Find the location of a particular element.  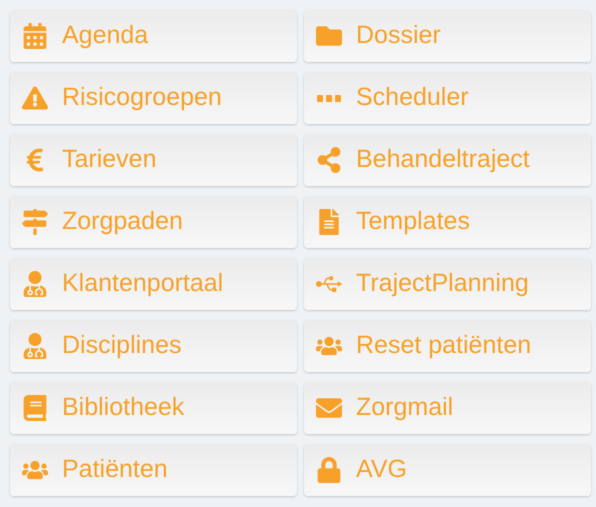

menu-button: Templates is located at coordinates (447, 222).